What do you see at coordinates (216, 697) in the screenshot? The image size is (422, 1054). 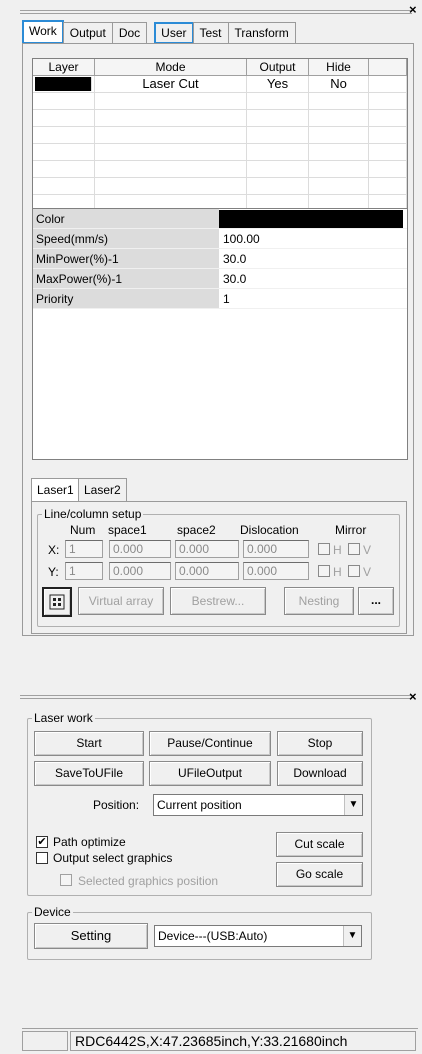 I see `bottom-panel-grip` at bounding box center [216, 697].